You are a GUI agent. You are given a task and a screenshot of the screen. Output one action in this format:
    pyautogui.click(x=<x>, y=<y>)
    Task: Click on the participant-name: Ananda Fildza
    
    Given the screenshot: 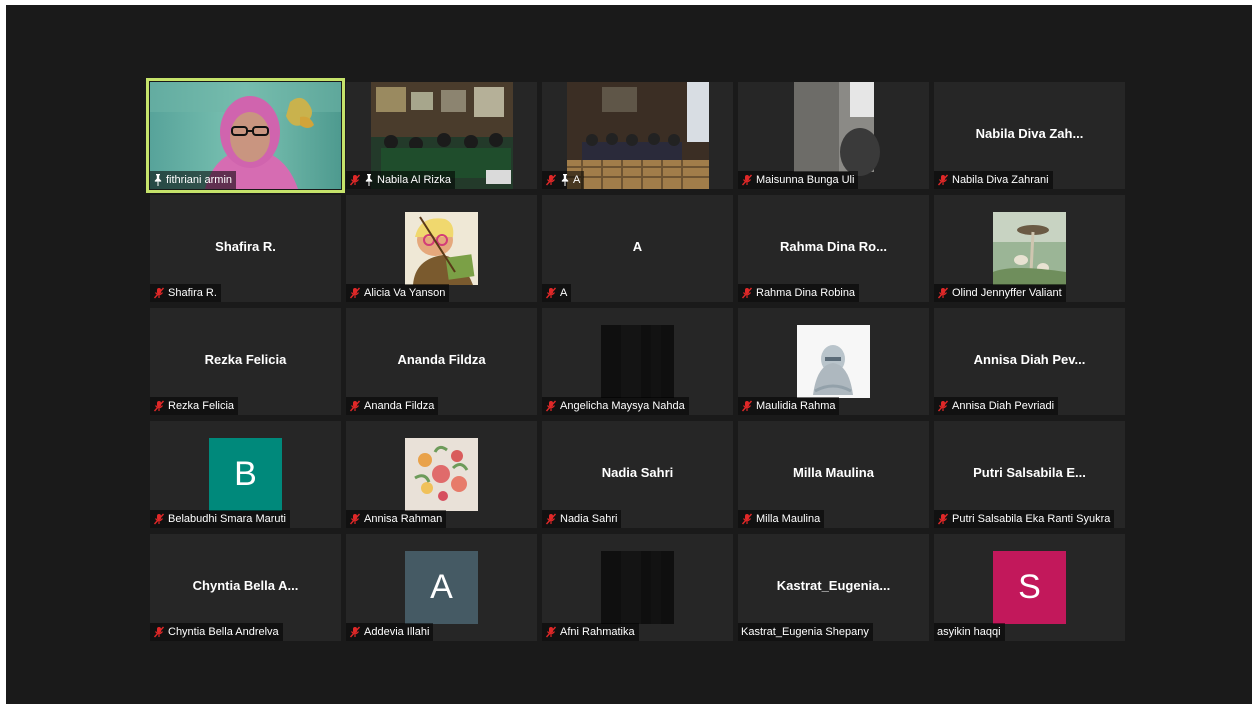 What is the action you would take?
    pyautogui.click(x=399, y=406)
    